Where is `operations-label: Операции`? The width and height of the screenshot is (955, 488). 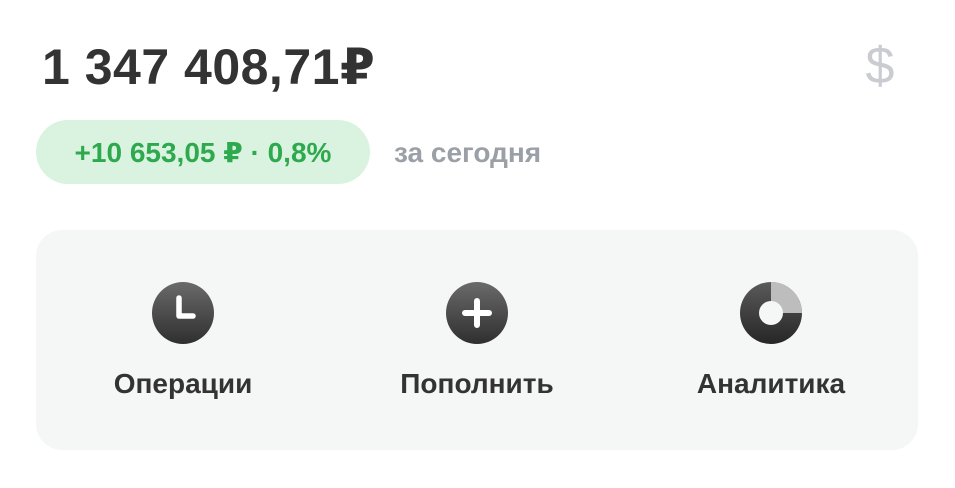
operations-label: Операции is located at coordinates (183, 383).